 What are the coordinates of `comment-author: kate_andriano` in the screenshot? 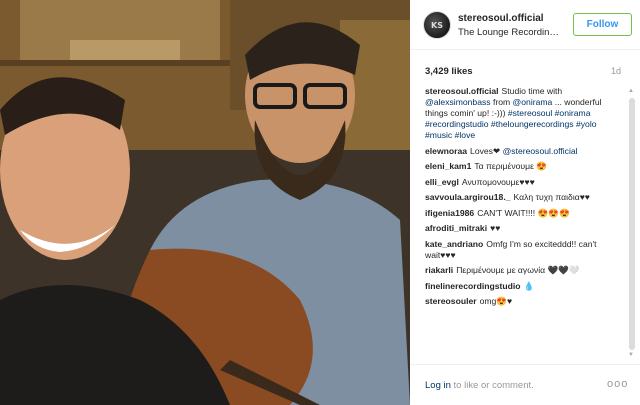 It's located at (454, 244).